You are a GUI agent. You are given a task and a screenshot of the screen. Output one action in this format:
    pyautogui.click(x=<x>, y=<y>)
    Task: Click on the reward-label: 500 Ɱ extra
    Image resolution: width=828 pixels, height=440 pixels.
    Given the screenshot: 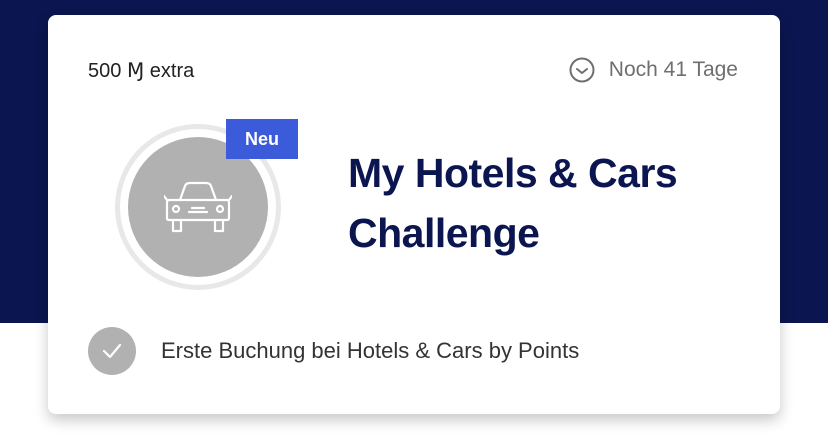 What is the action you would take?
    pyautogui.click(x=141, y=70)
    